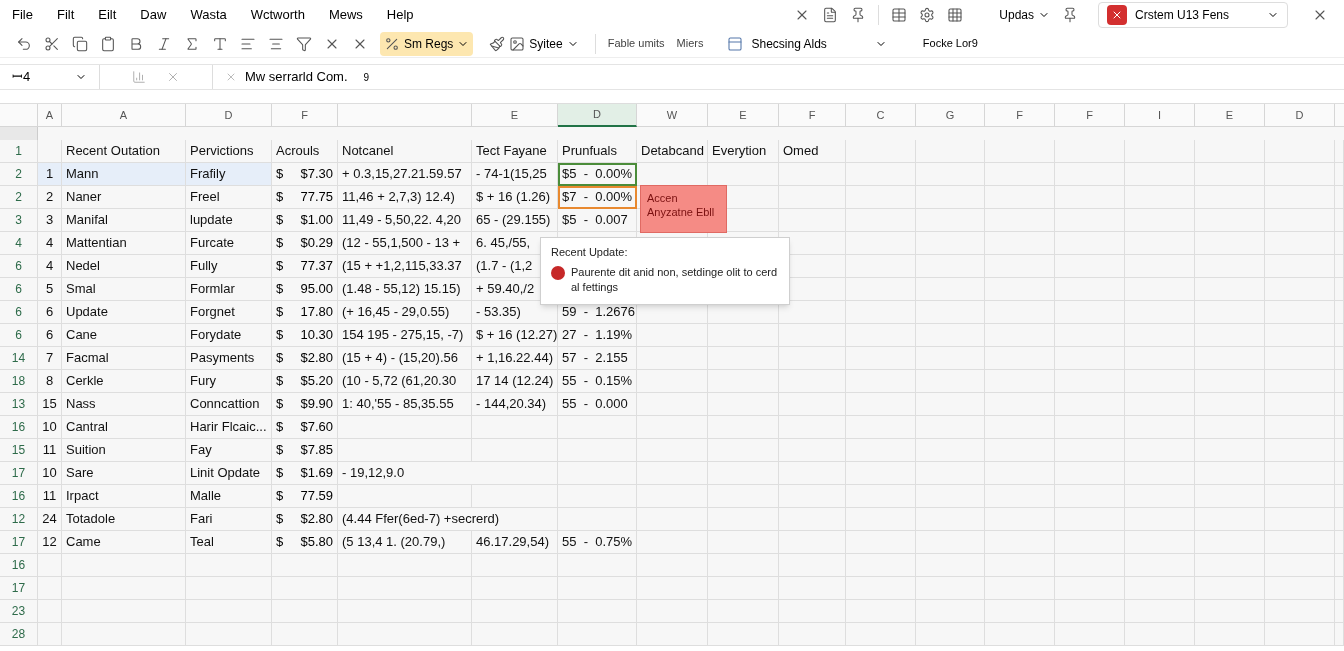 This screenshot has height=651, width=1344. What do you see at coordinates (558, 272) in the screenshot?
I see `error-icon` at bounding box center [558, 272].